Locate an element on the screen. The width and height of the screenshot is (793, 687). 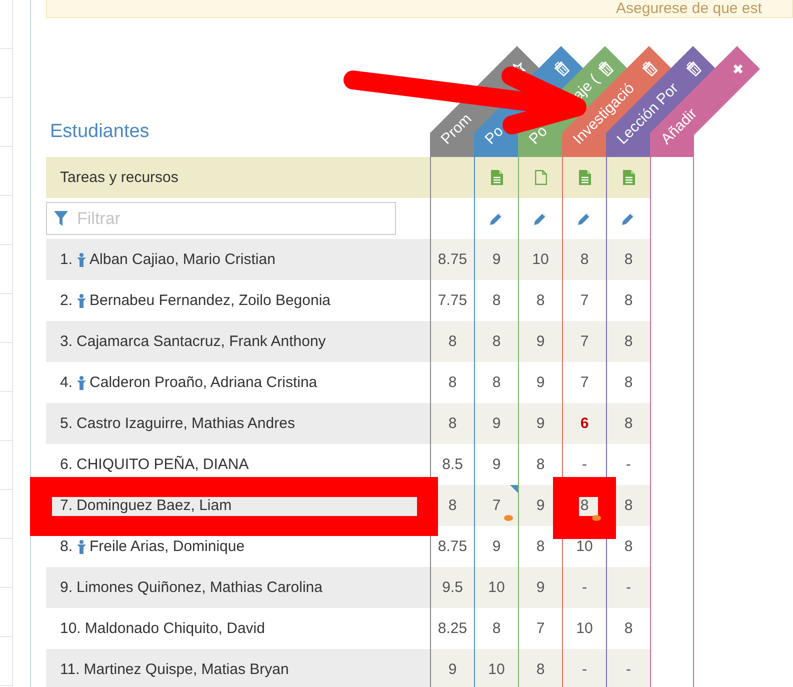
row-number: 4. is located at coordinates (66, 382).